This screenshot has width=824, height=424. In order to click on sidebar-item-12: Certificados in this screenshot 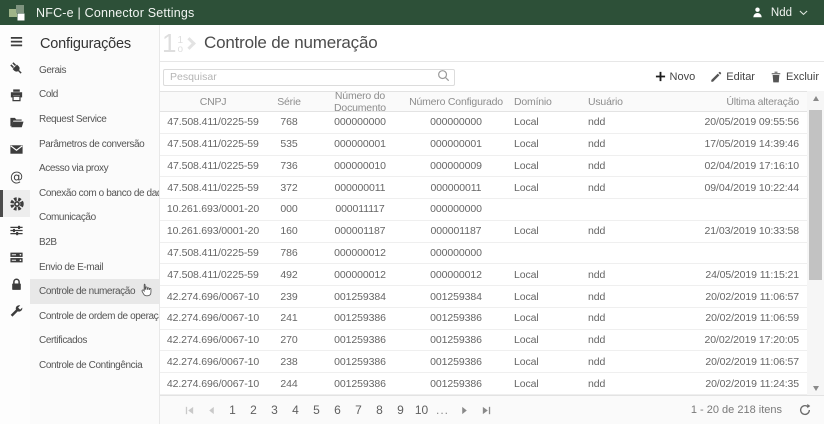, I will do `click(94, 341)`.